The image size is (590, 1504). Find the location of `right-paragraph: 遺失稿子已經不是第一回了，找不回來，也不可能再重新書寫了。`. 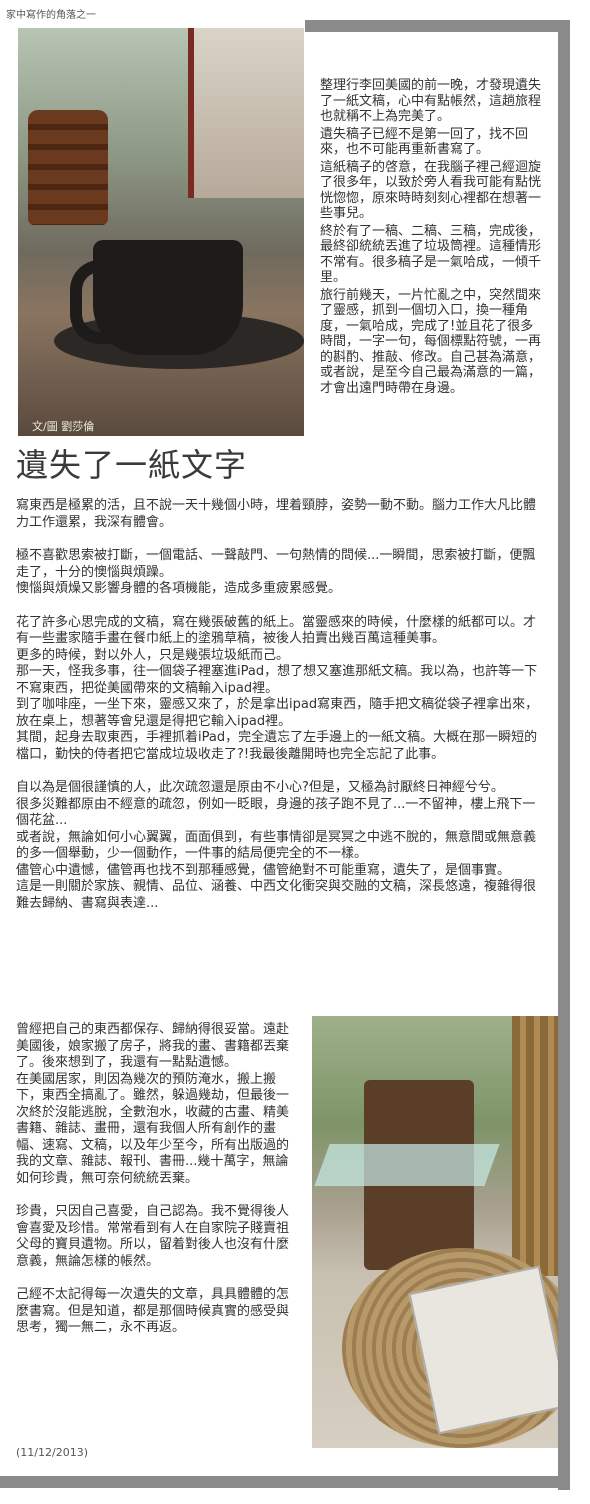

right-paragraph: 遺失稿子已經不是第一回了，找不回來，也不可能再重新書寫了。 is located at coordinates (424, 142).